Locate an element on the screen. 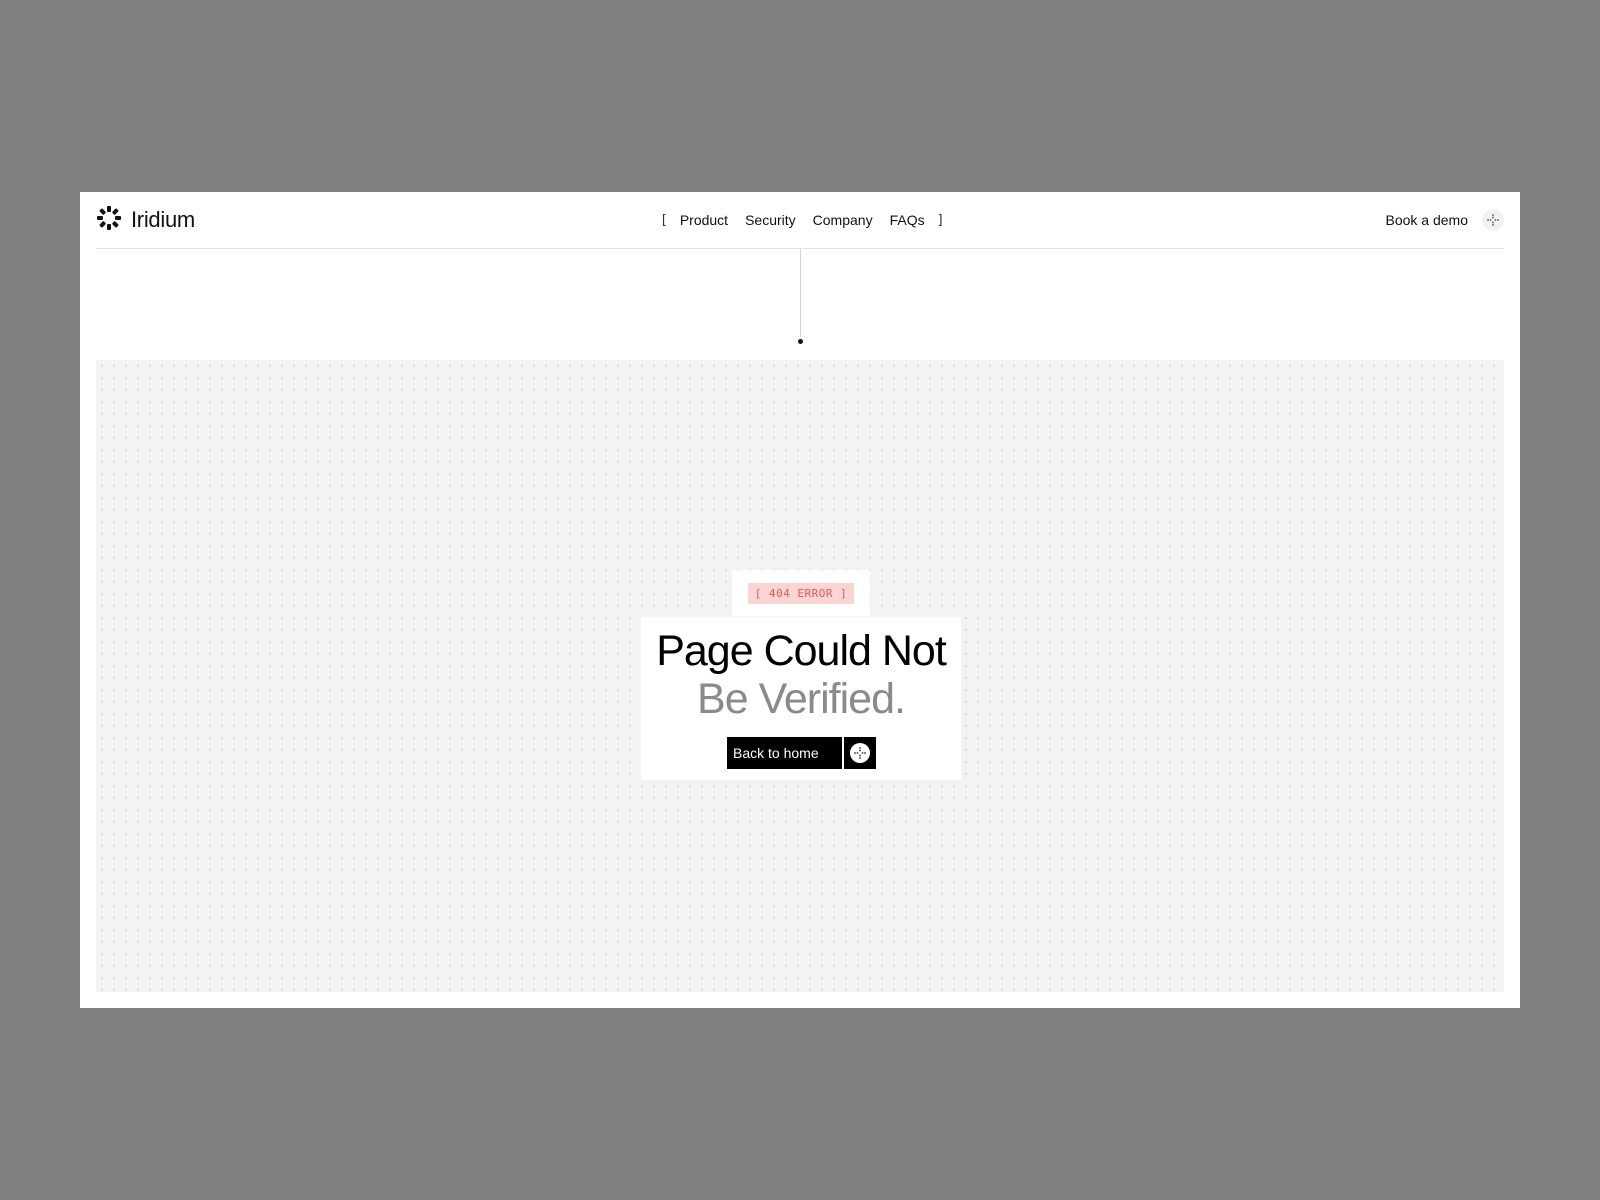 Image resolution: width=1600 pixels, height=1200 pixels. nav-item-security: Security is located at coordinates (770, 220).